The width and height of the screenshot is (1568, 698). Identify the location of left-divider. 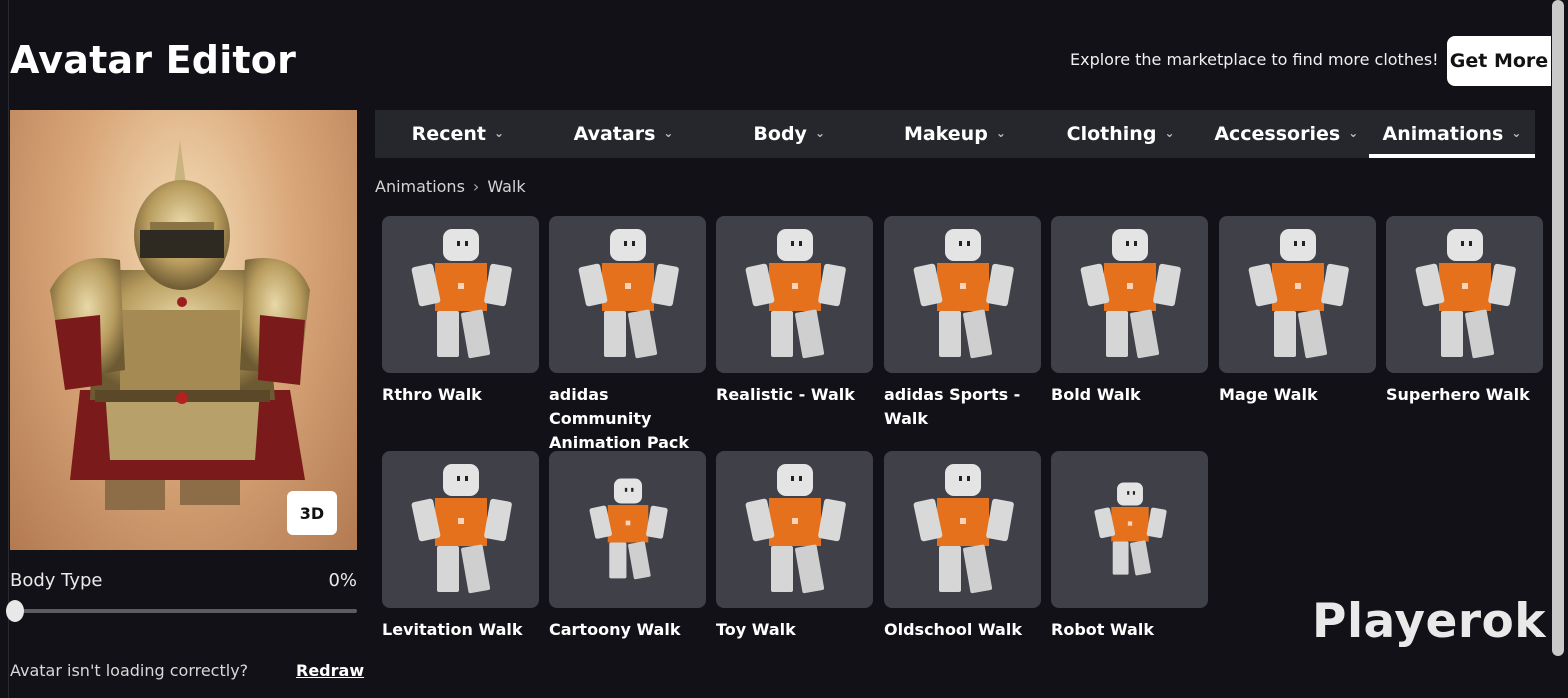
(8, 349).